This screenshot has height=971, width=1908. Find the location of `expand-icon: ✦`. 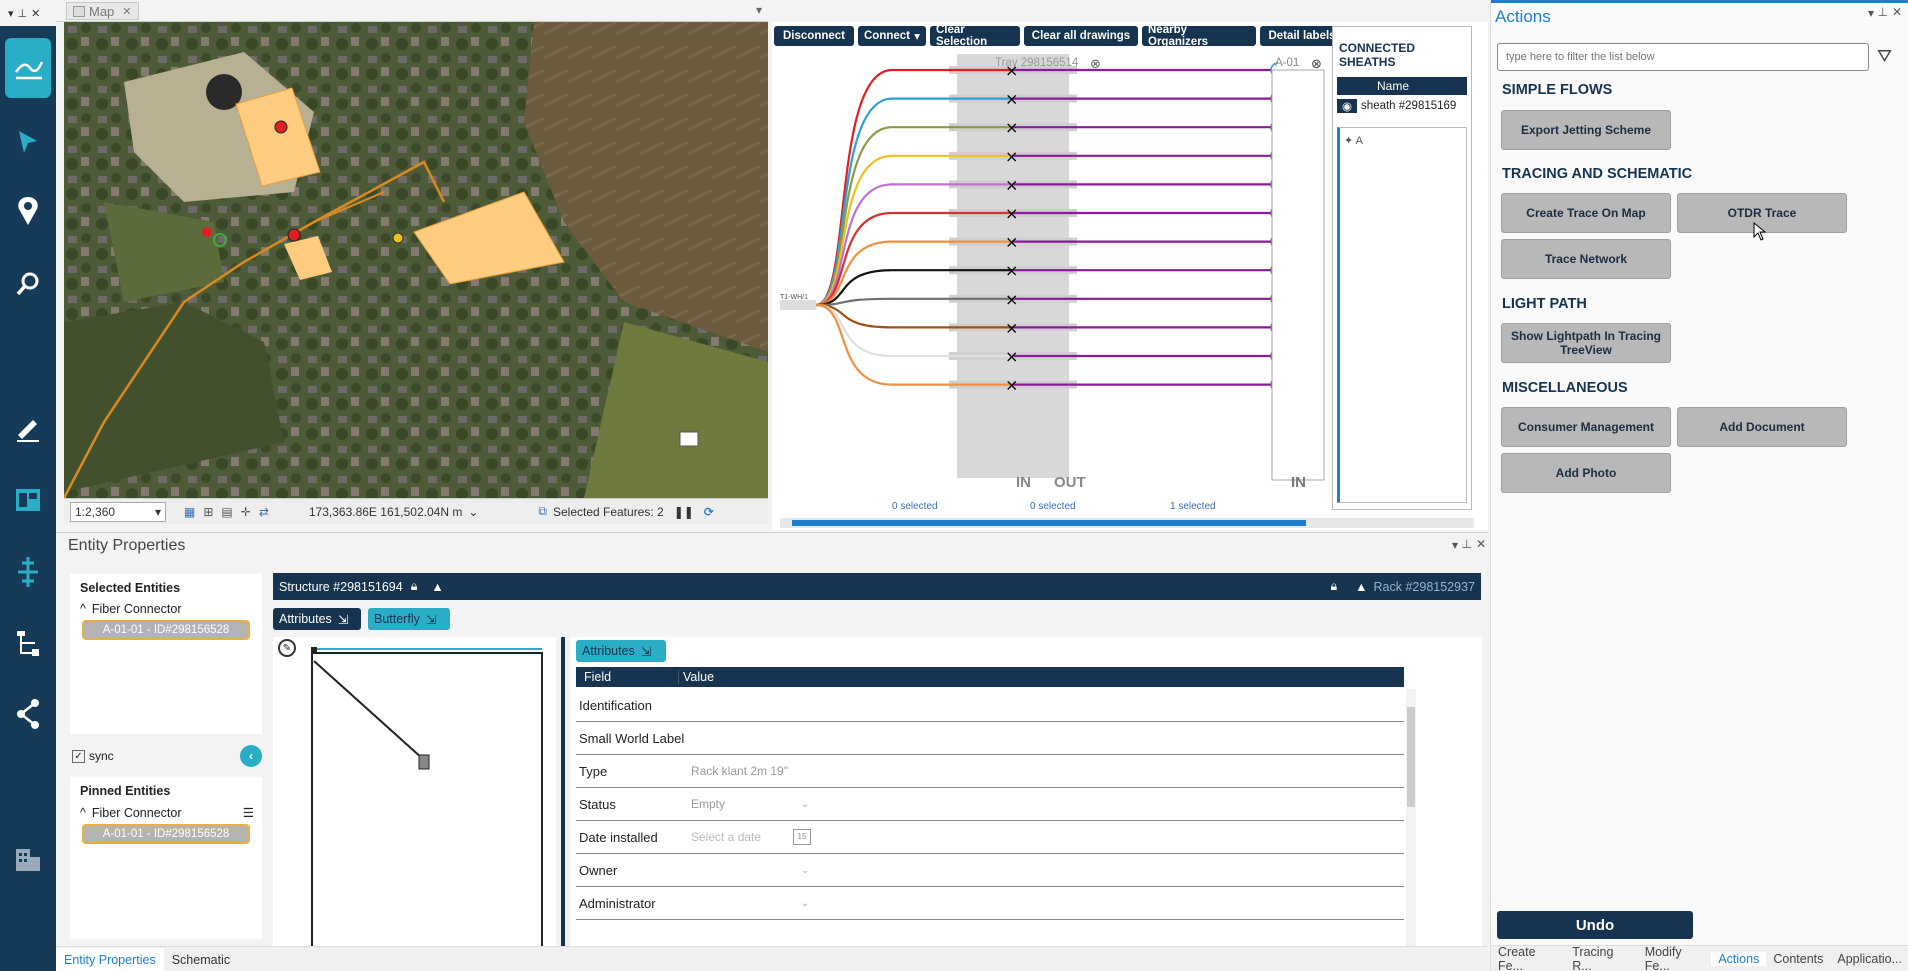

expand-icon: ✦ is located at coordinates (1348, 141).